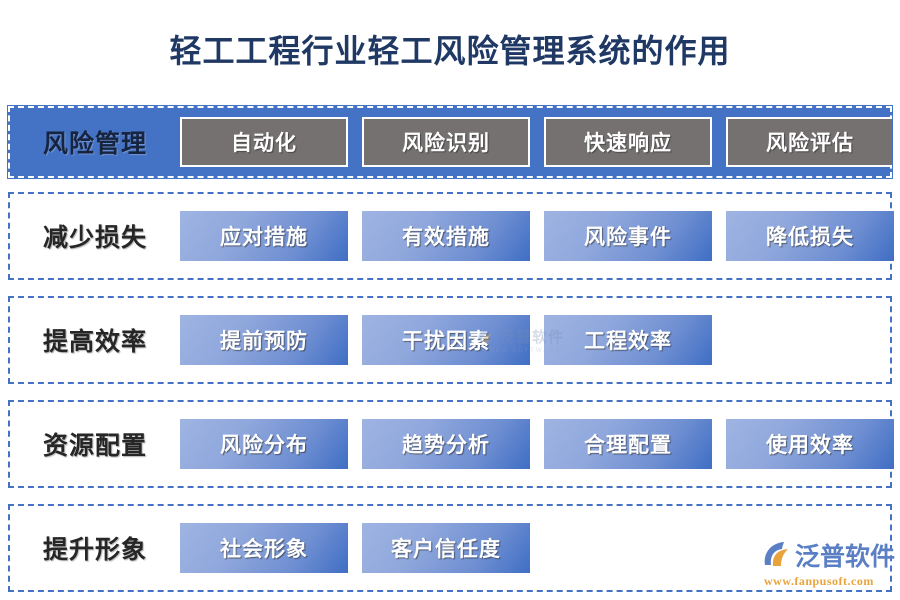 The width and height of the screenshot is (900, 600). I want to click on chip-early-prevention: 提前预防, so click(264, 340).